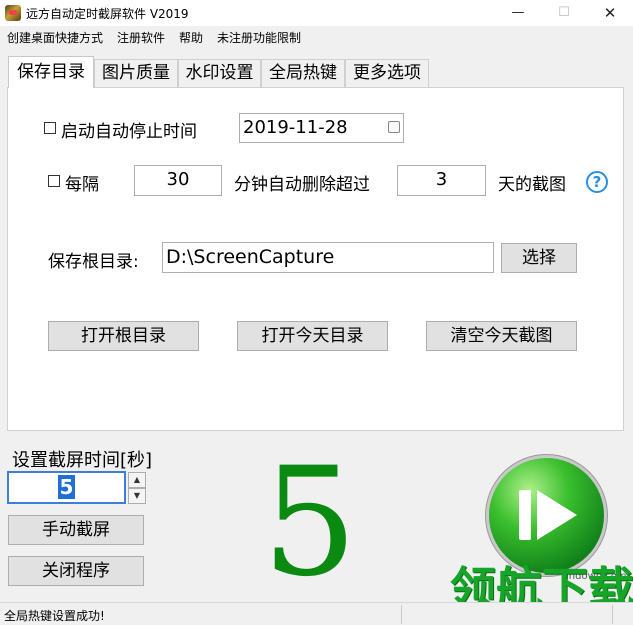 The image size is (633, 625). What do you see at coordinates (137, 480) in the screenshot?
I see `interval-up-button: ▲` at bounding box center [137, 480].